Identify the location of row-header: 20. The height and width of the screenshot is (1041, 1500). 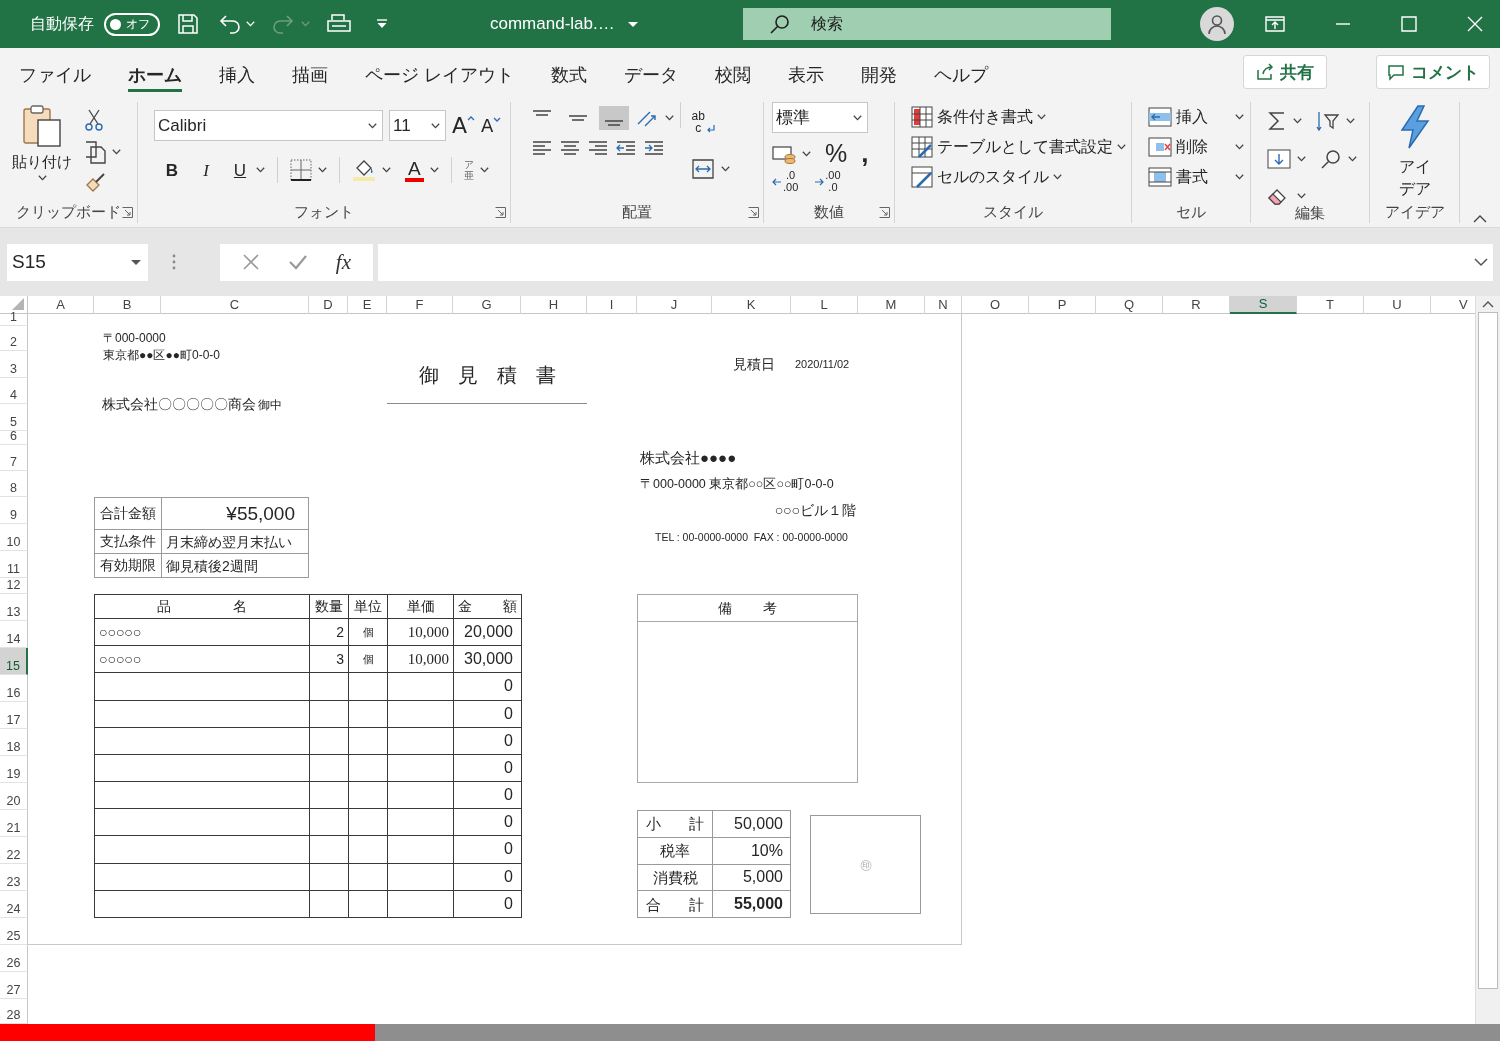
(14, 796).